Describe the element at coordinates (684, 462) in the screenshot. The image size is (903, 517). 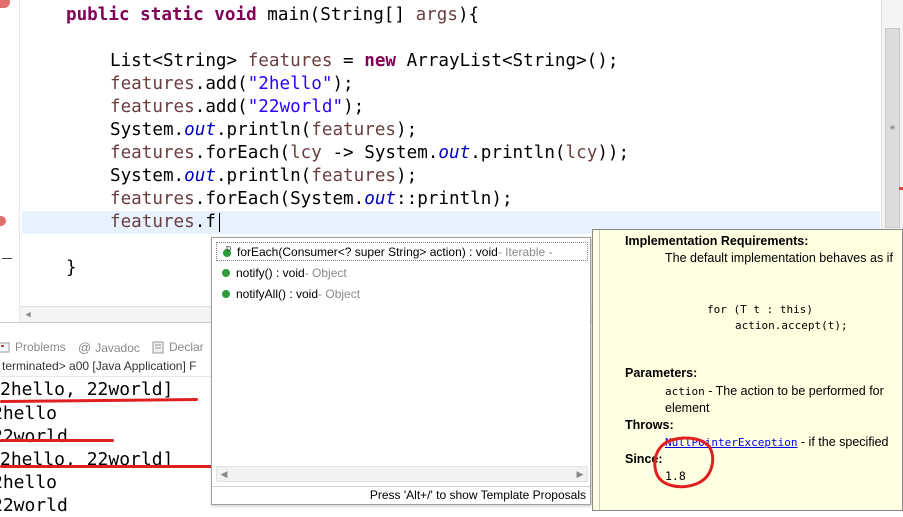
I see `red-circle-annotation` at that location.